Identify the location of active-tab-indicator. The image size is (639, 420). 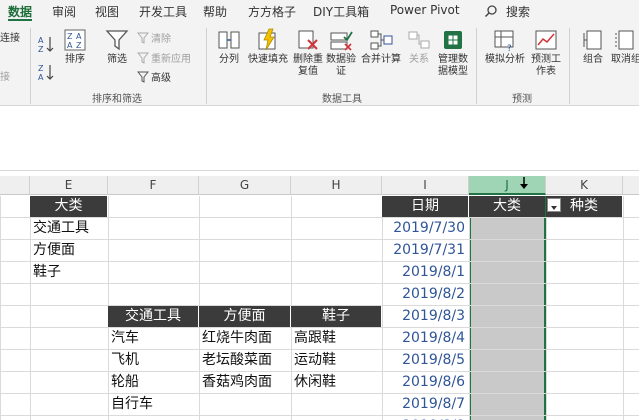
(20, 20).